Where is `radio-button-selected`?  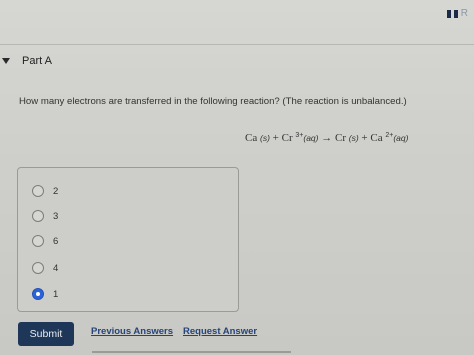
radio-button-selected is located at coordinates (38, 294).